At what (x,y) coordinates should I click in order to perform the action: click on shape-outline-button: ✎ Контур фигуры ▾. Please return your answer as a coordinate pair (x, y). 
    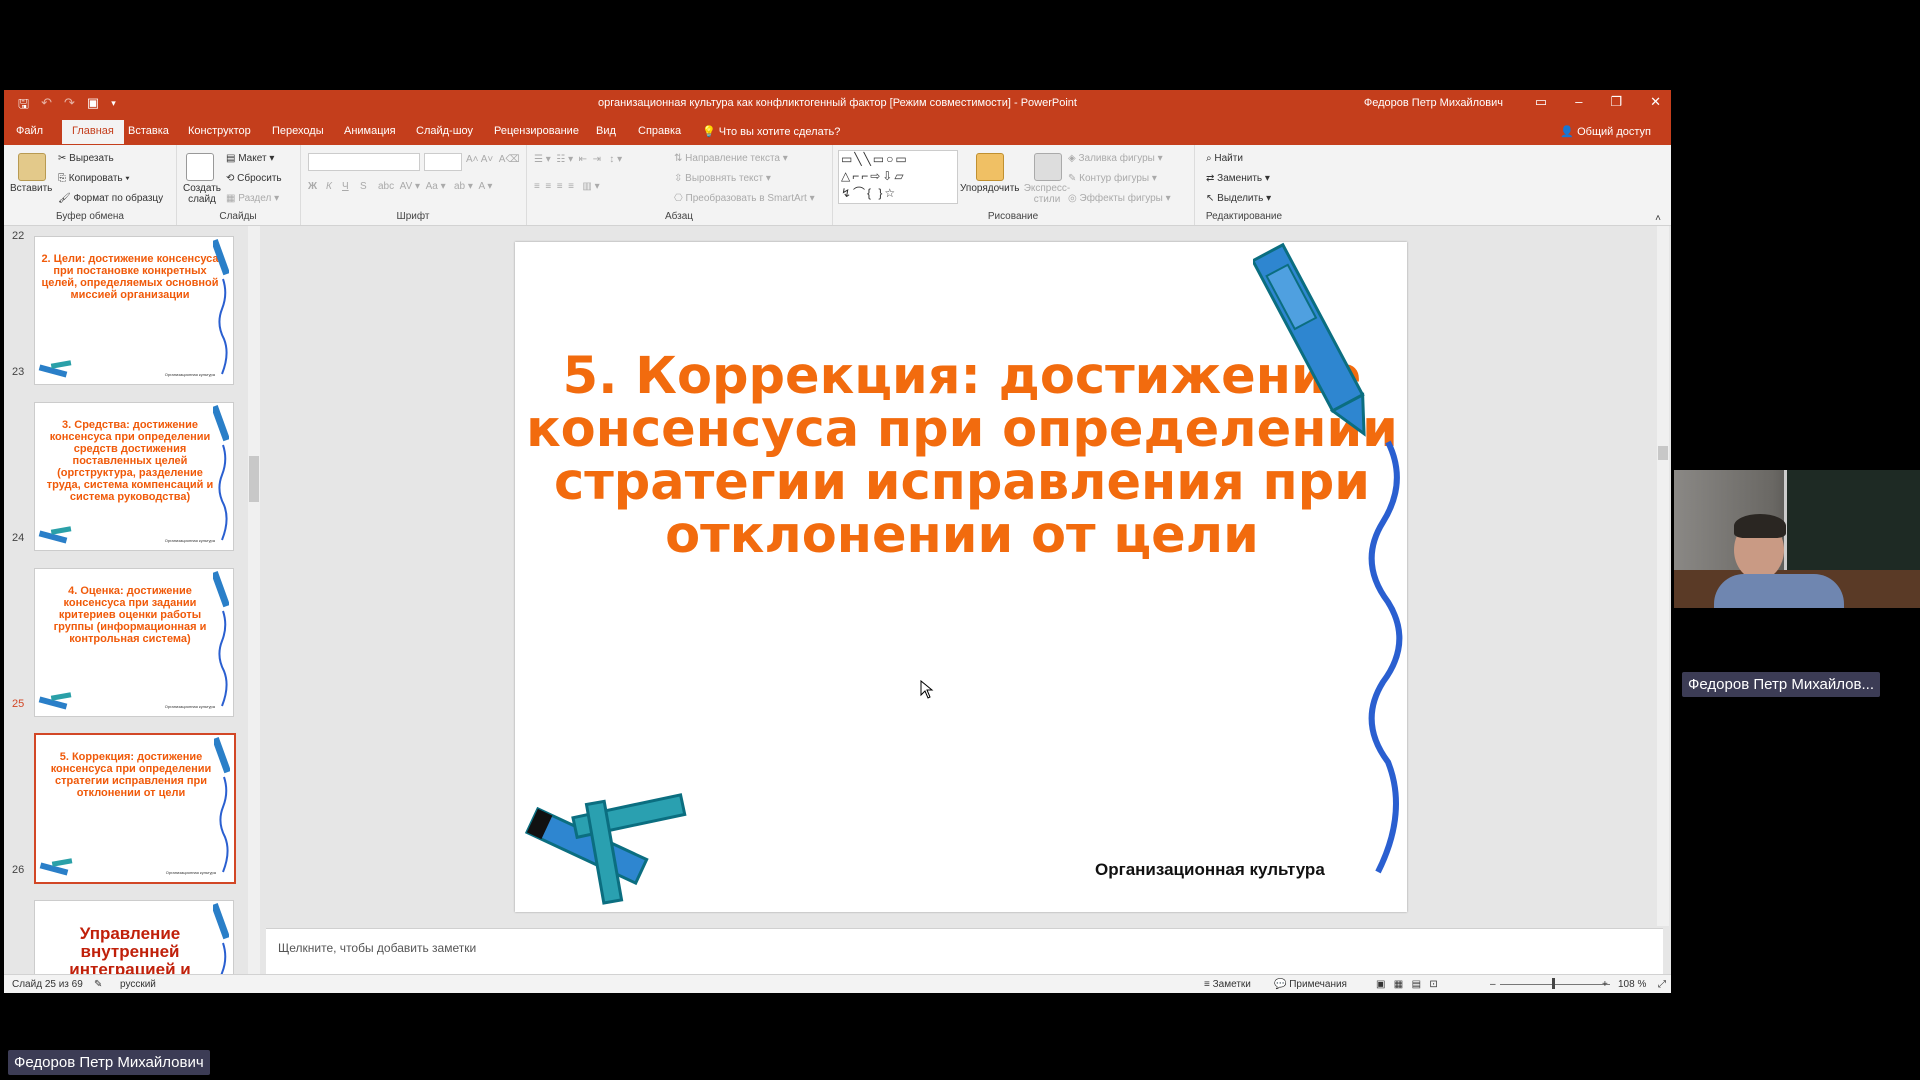
    Looking at the image, I should click on (1112, 178).